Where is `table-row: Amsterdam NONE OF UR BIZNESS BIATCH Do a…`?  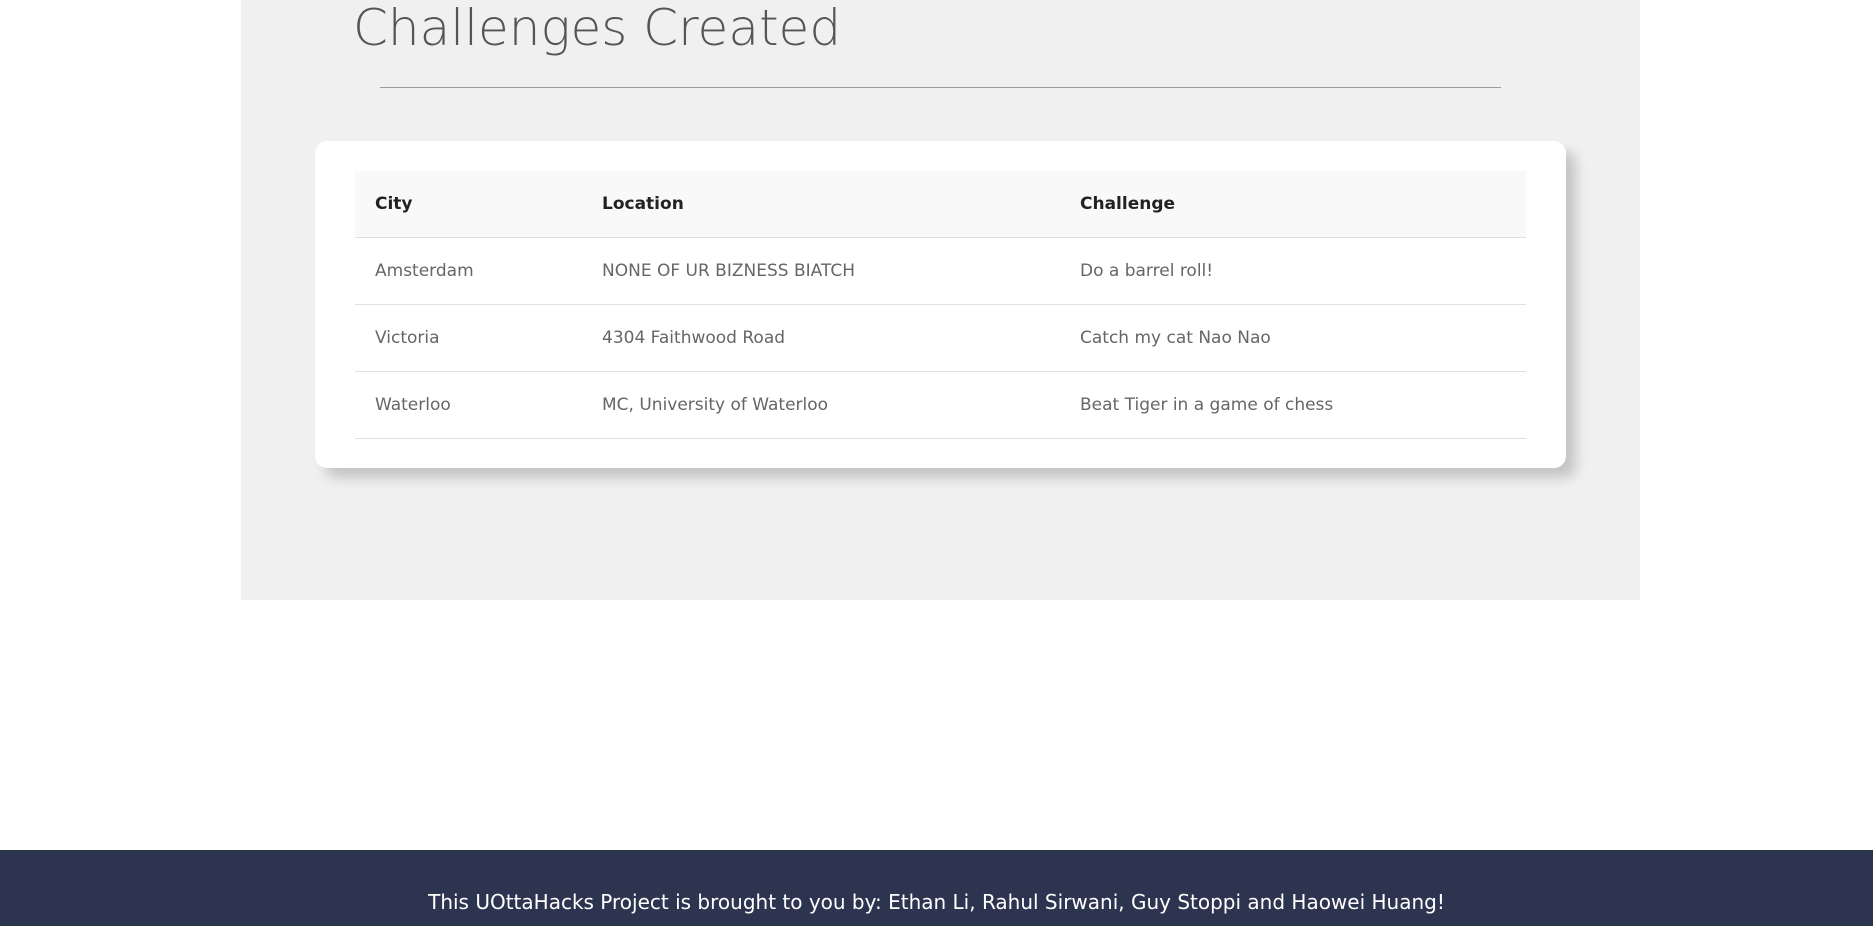
table-row: Amsterdam NONE OF UR BIZNESS BIATCH Do a… is located at coordinates (940, 271).